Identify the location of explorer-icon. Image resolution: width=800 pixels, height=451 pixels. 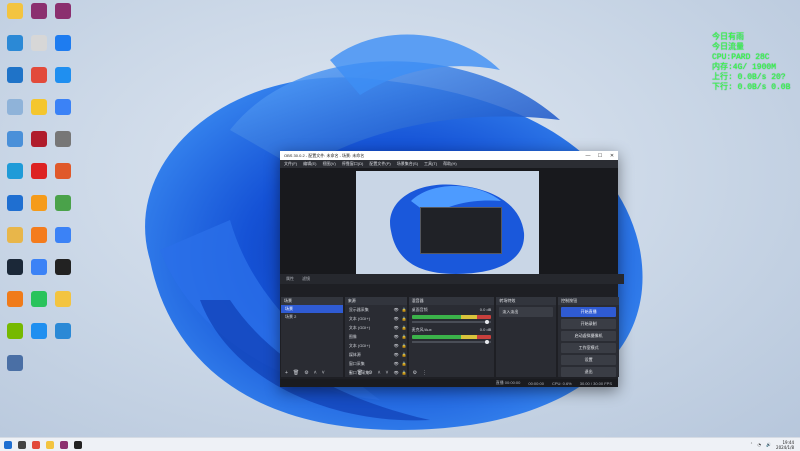
(50, 444).